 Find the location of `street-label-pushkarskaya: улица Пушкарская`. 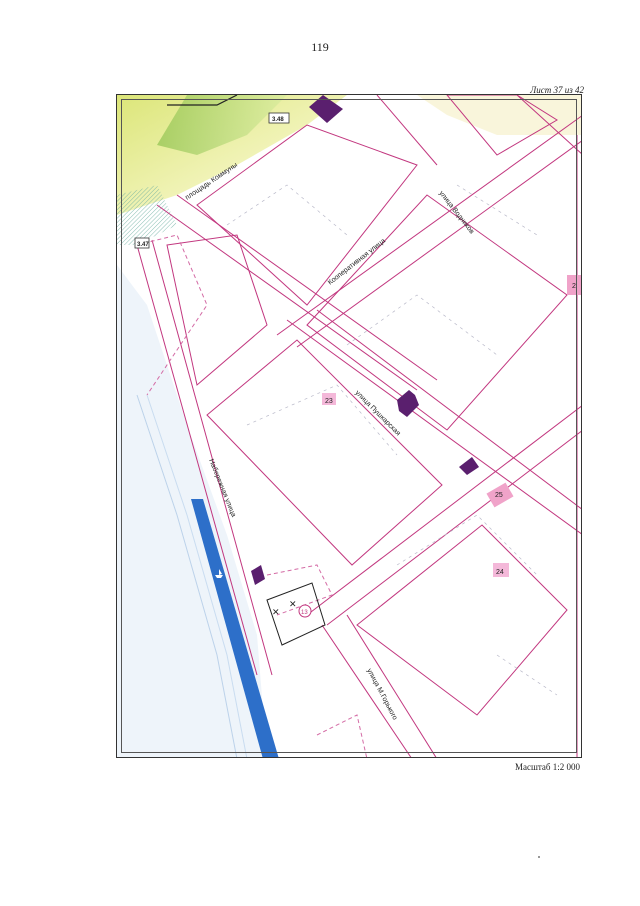

street-label-pushkarskaya: улица Пушкарская is located at coordinates (378, 413).